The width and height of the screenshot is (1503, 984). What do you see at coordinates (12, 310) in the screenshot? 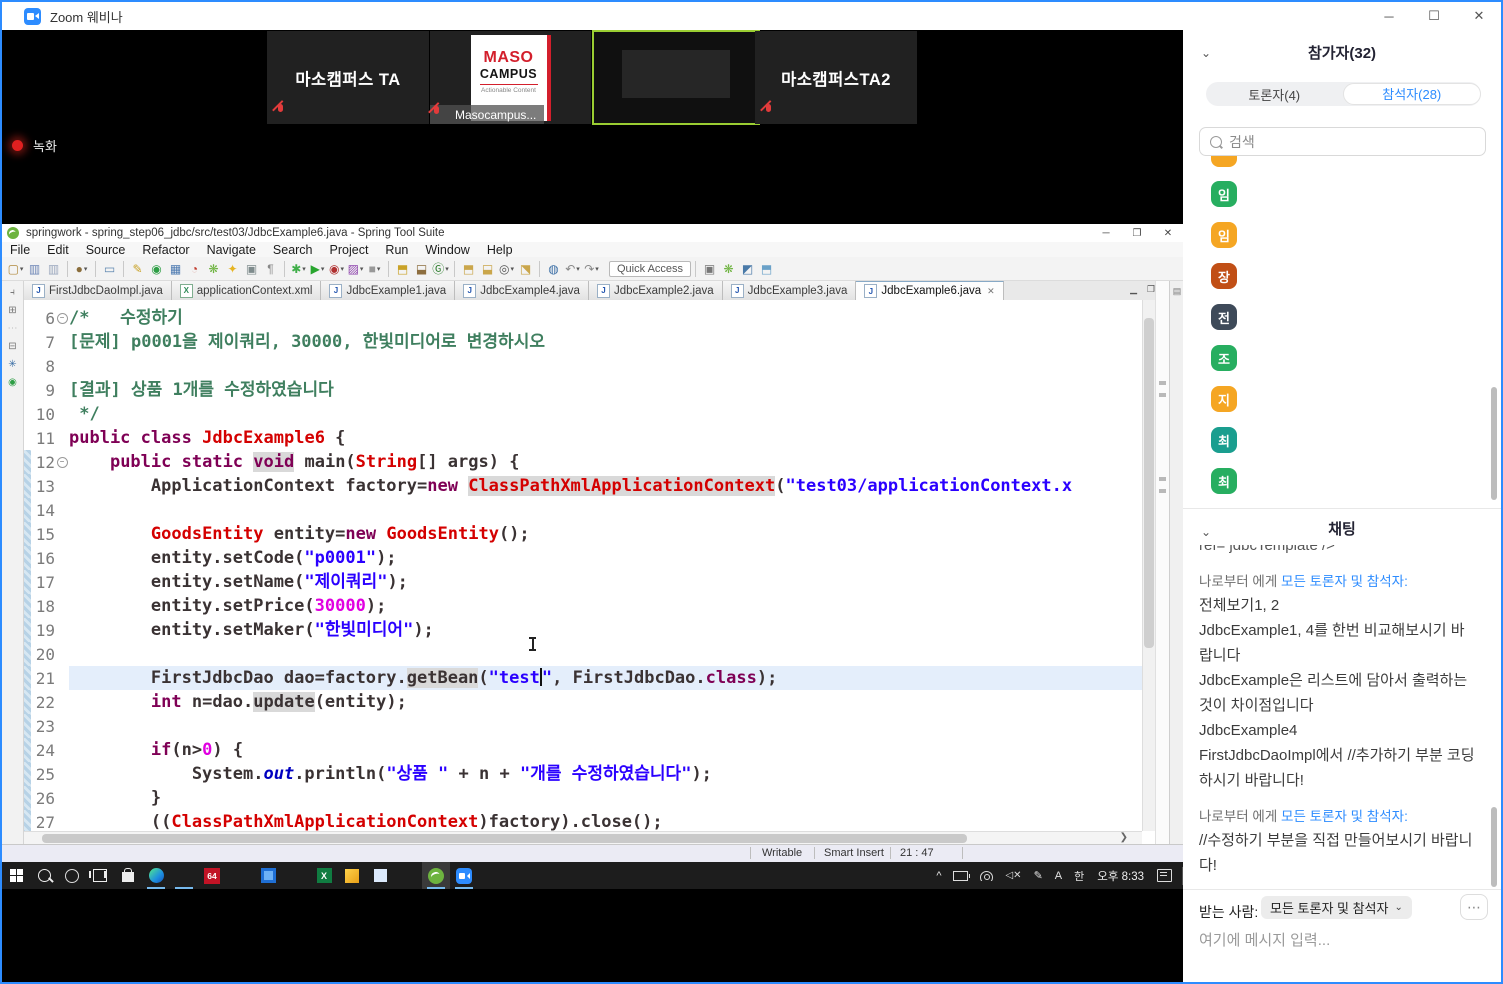
I see `type-hierarchy-icon: ⊞` at bounding box center [12, 310].